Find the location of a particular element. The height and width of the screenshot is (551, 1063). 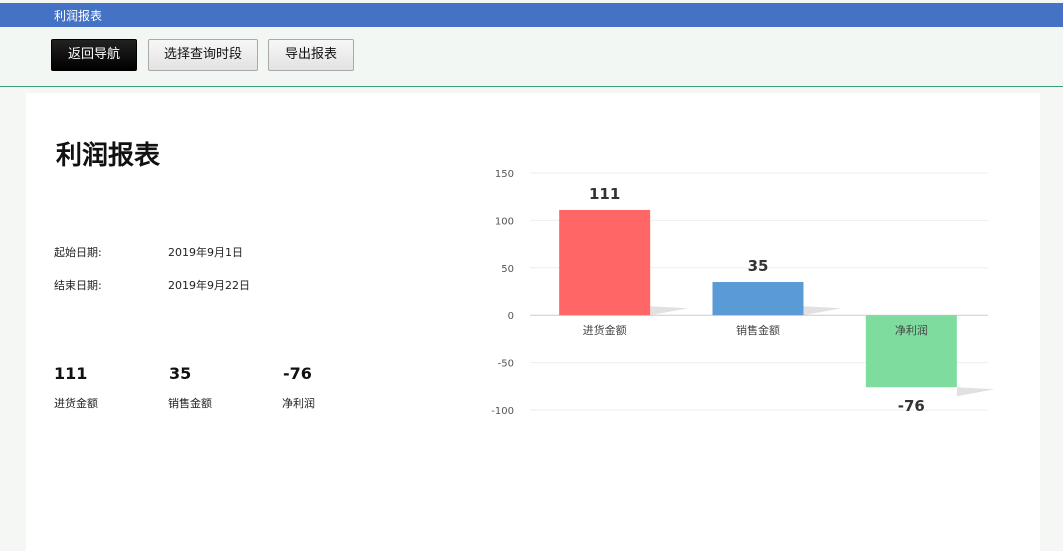

purchase-amount-label: 进货金额 is located at coordinates (76, 403).